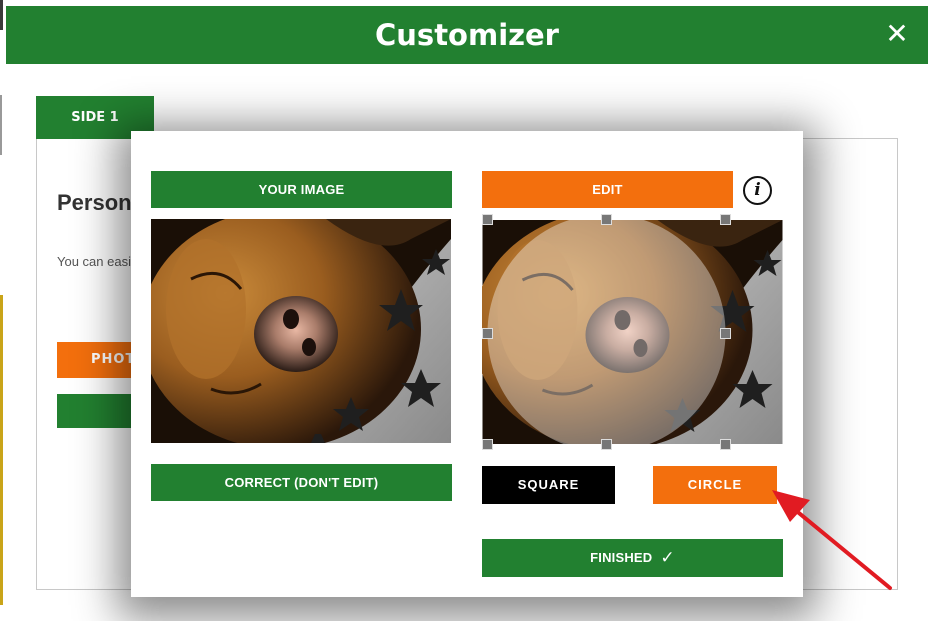  Describe the element at coordinates (897, 34) in the screenshot. I see `close-icon: ✕` at that location.